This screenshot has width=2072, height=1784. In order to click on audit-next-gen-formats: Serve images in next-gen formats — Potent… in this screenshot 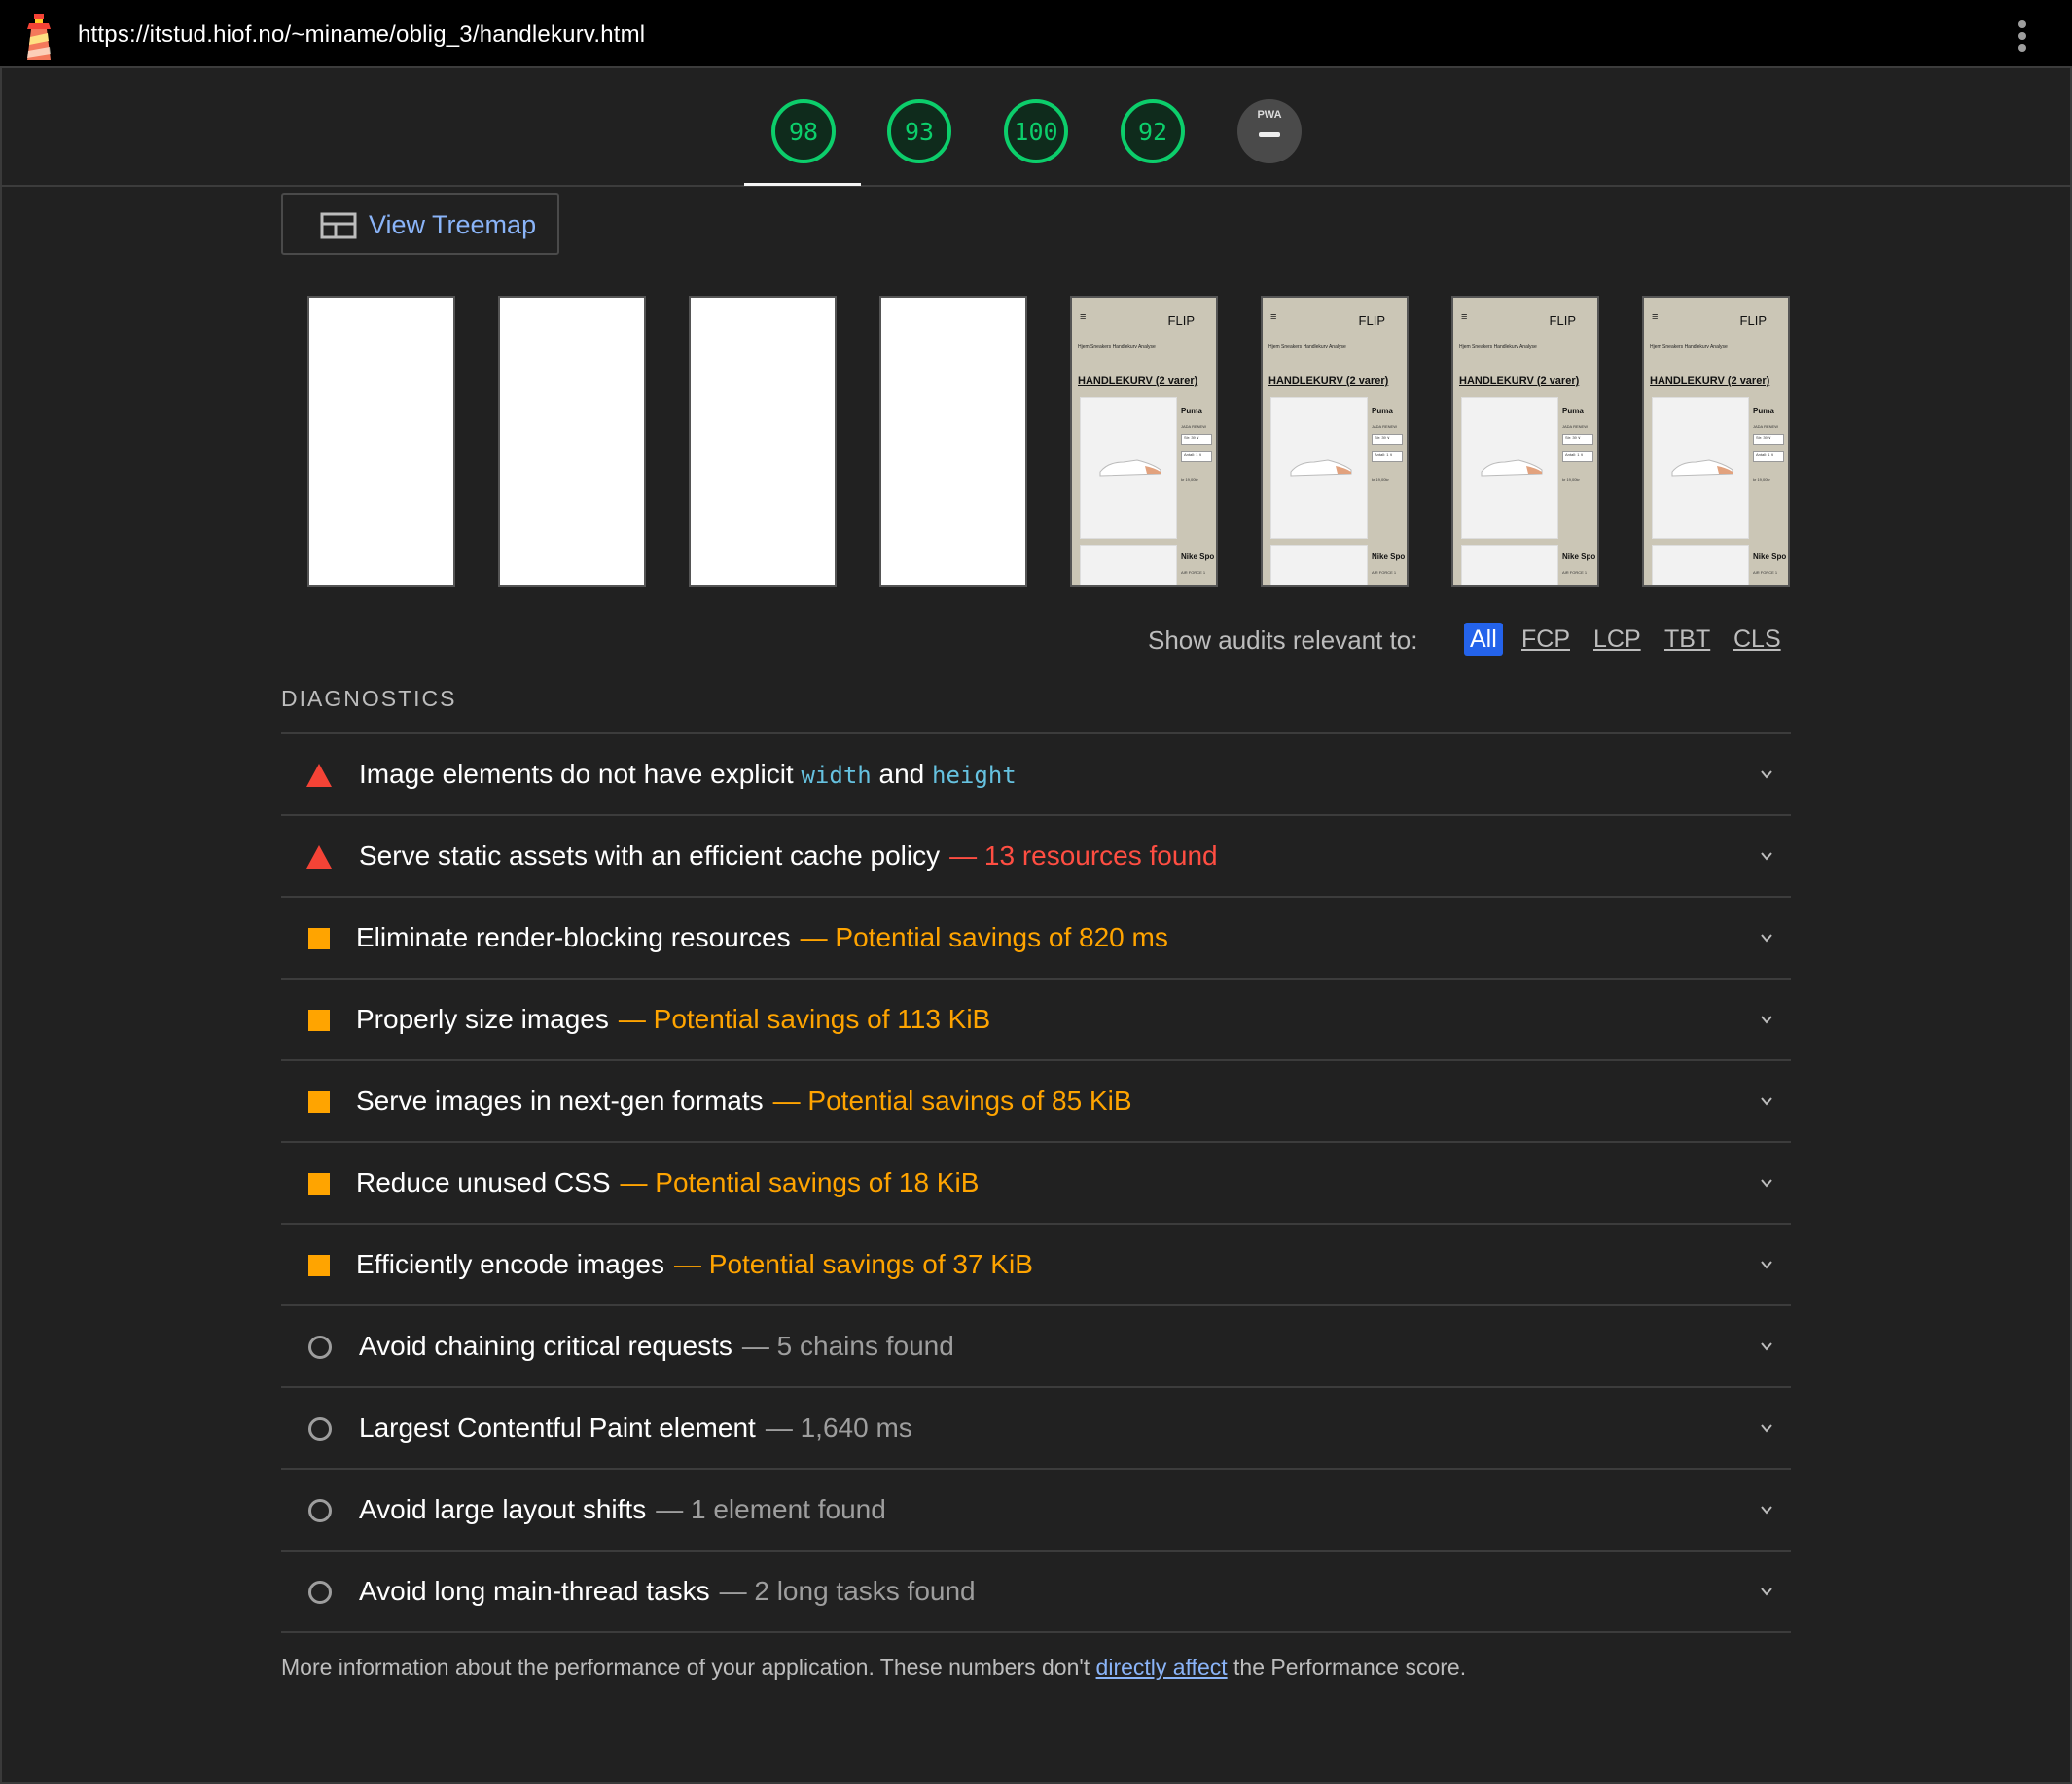, I will do `click(1036, 1102)`.